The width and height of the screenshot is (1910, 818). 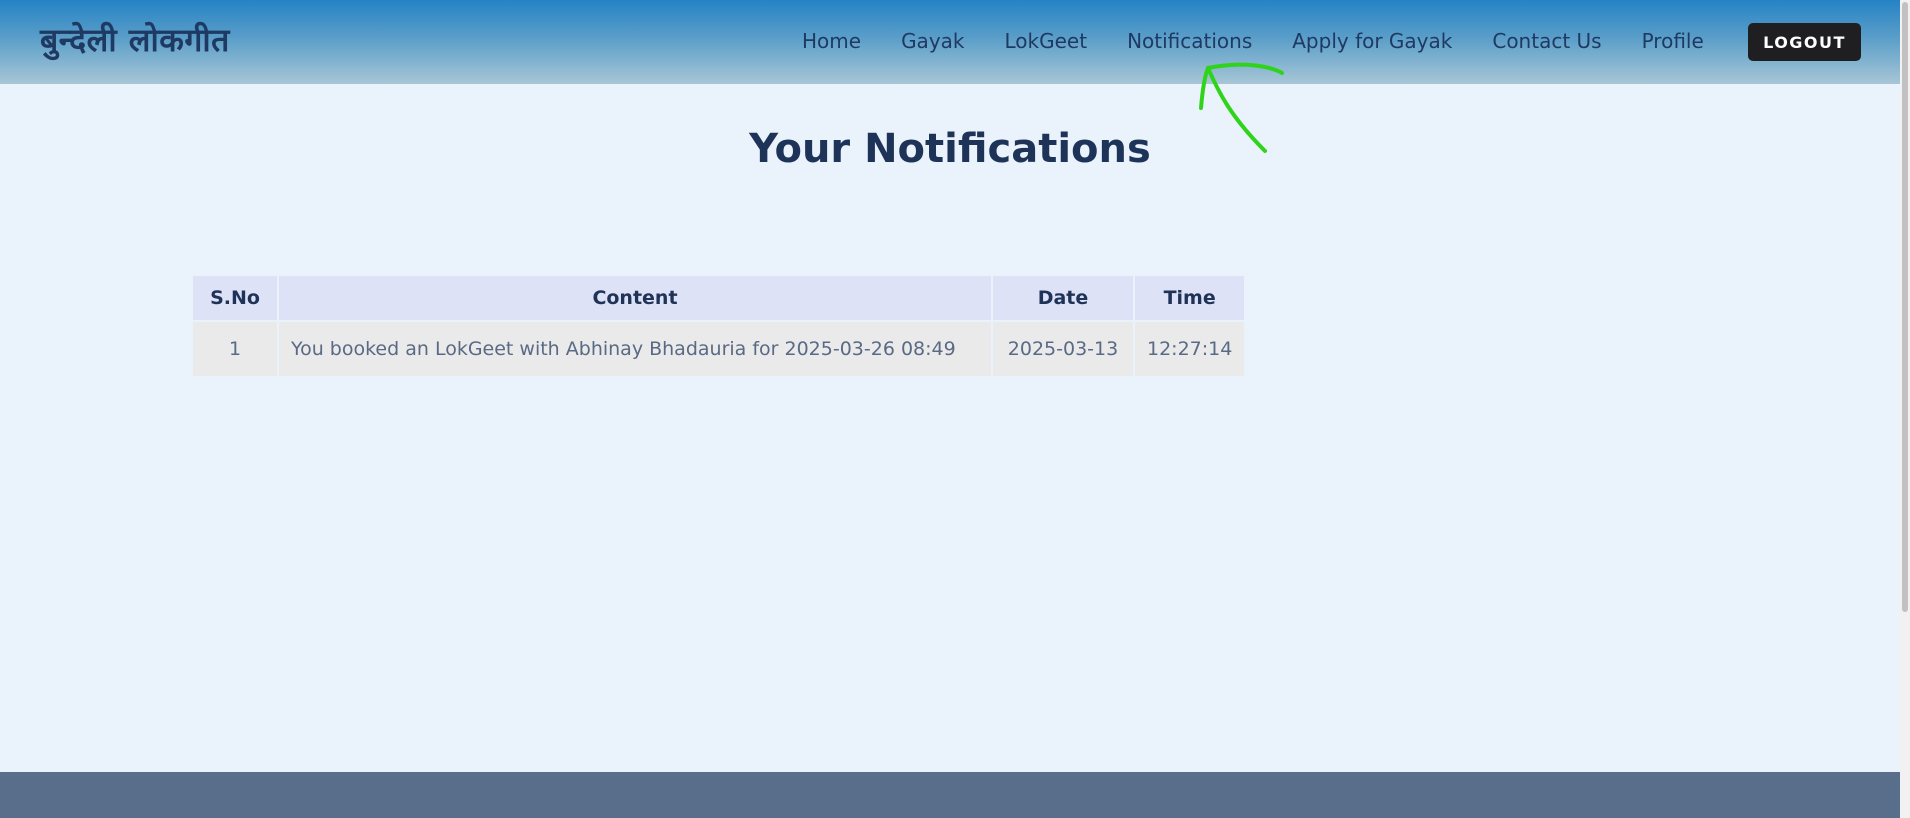 I want to click on cell-date: 2025-03-13, so click(x=1063, y=349).